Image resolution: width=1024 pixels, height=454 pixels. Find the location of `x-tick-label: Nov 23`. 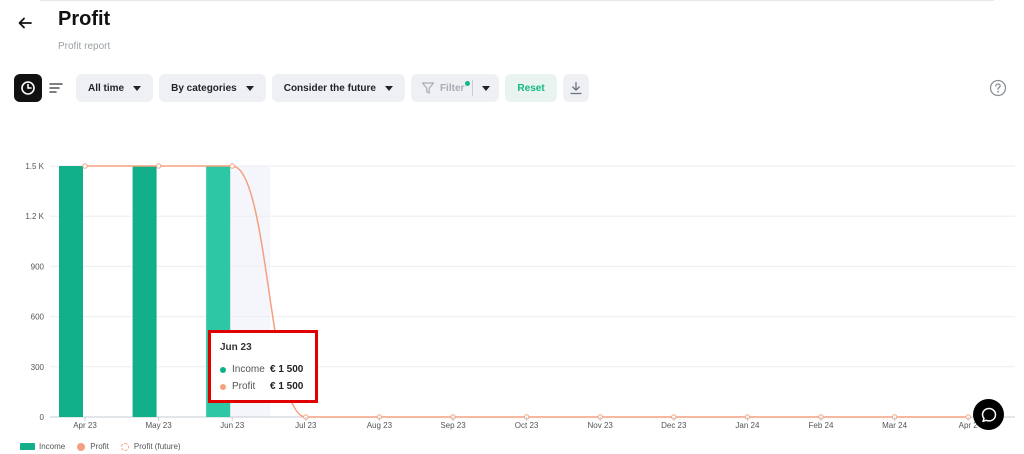

x-tick-label: Nov 23 is located at coordinates (601, 425).